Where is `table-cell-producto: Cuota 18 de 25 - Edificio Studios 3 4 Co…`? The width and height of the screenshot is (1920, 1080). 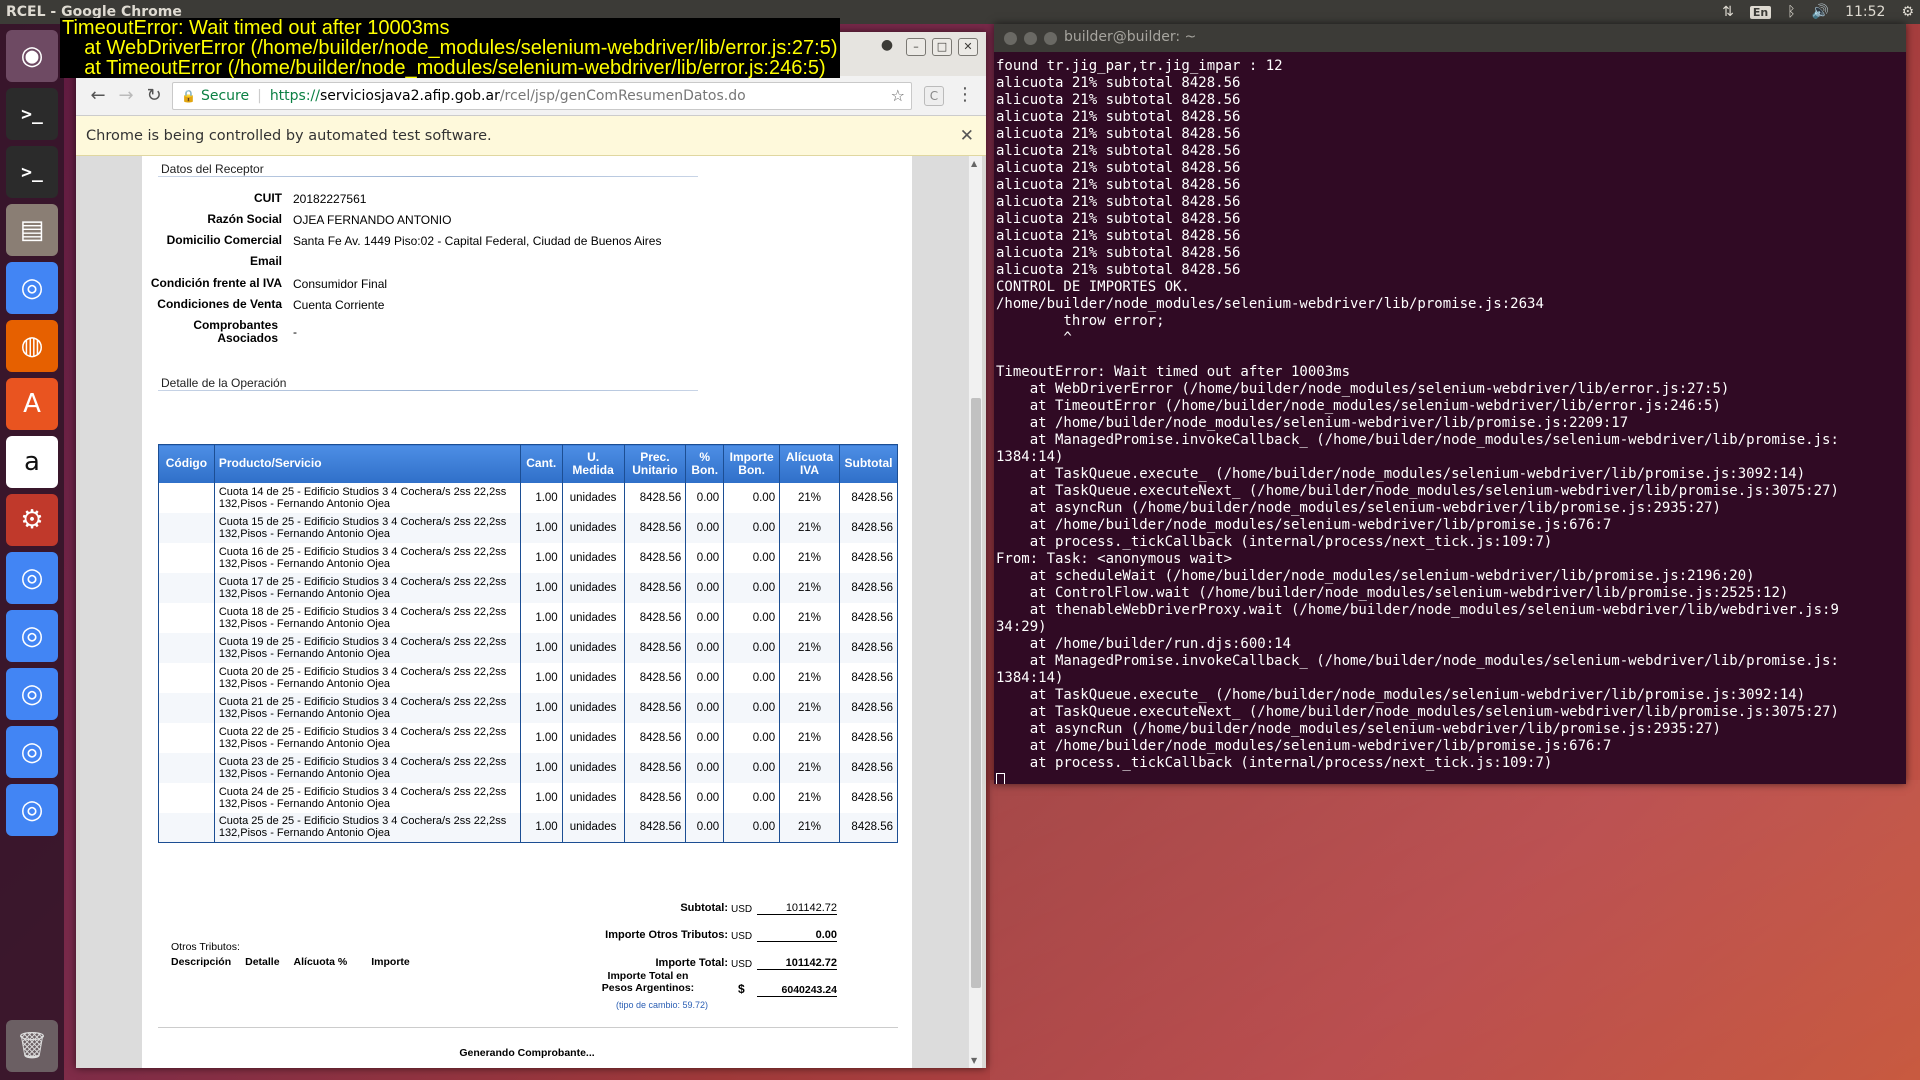 table-cell-producto: Cuota 18 de 25 - Edificio Studios 3 4 Co… is located at coordinates (367, 617).